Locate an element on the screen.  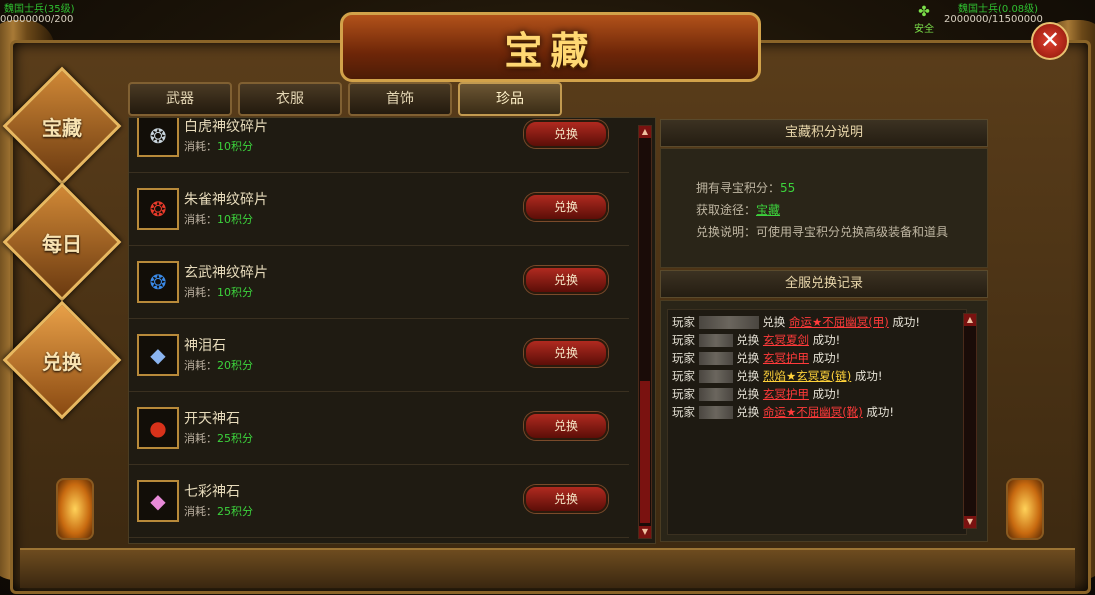
points-info-box: 拥有寻宝积分：55 获取途径：宝藏 兑换说明：可使用寻宝积分兑换高级装备和道具 is located at coordinates (824, 208).